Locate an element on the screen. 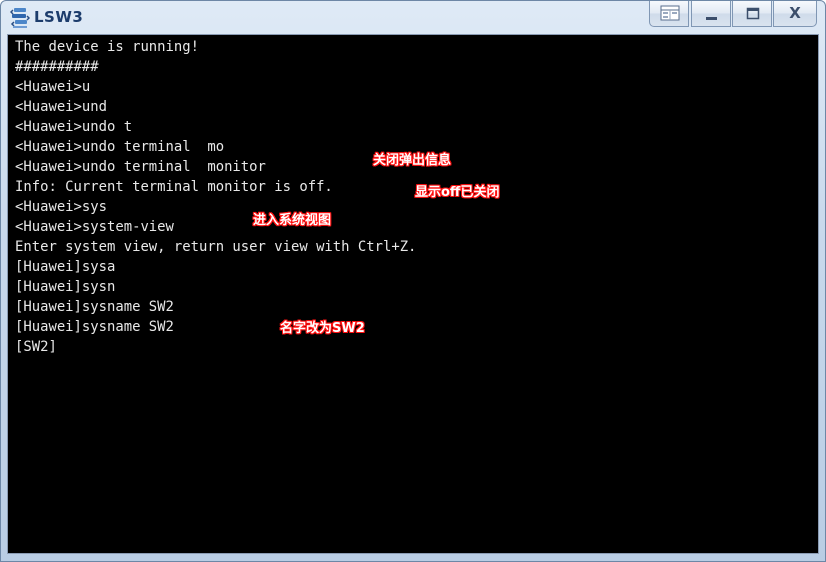 The image size is (826, 562). terminal-line: The device is running! is located at coordinates (107, 47).